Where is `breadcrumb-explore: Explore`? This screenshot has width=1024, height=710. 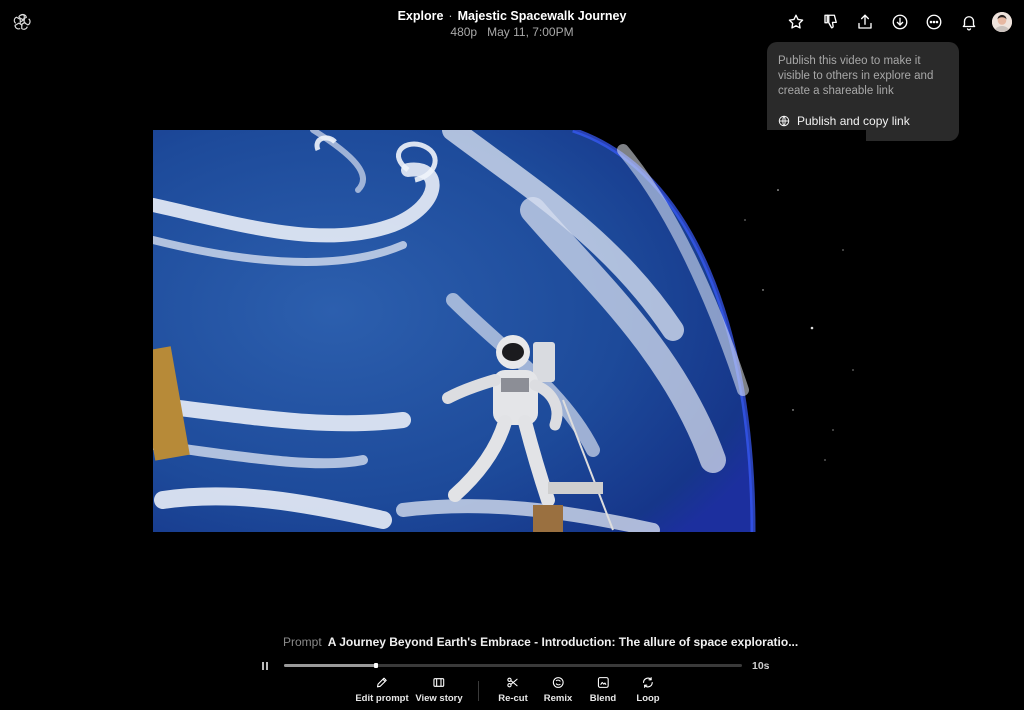
breadcrumb-explore: Explore is located at coordinates (421, 16).